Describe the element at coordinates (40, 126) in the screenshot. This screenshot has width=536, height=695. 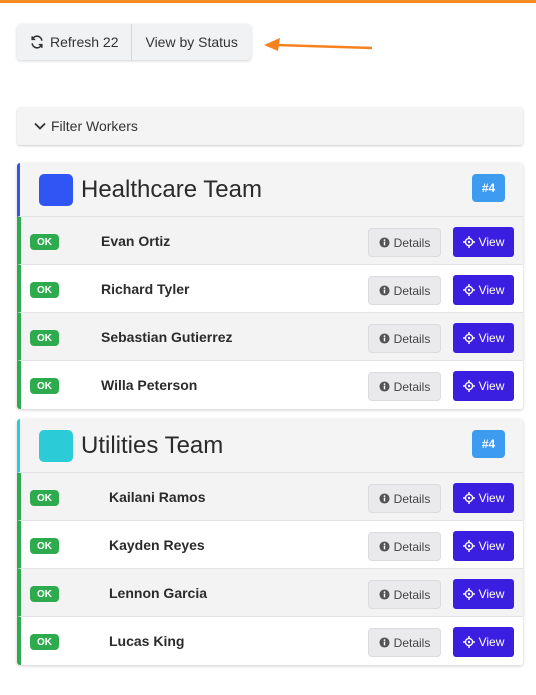
I see `chevron-down-icon` at that location.